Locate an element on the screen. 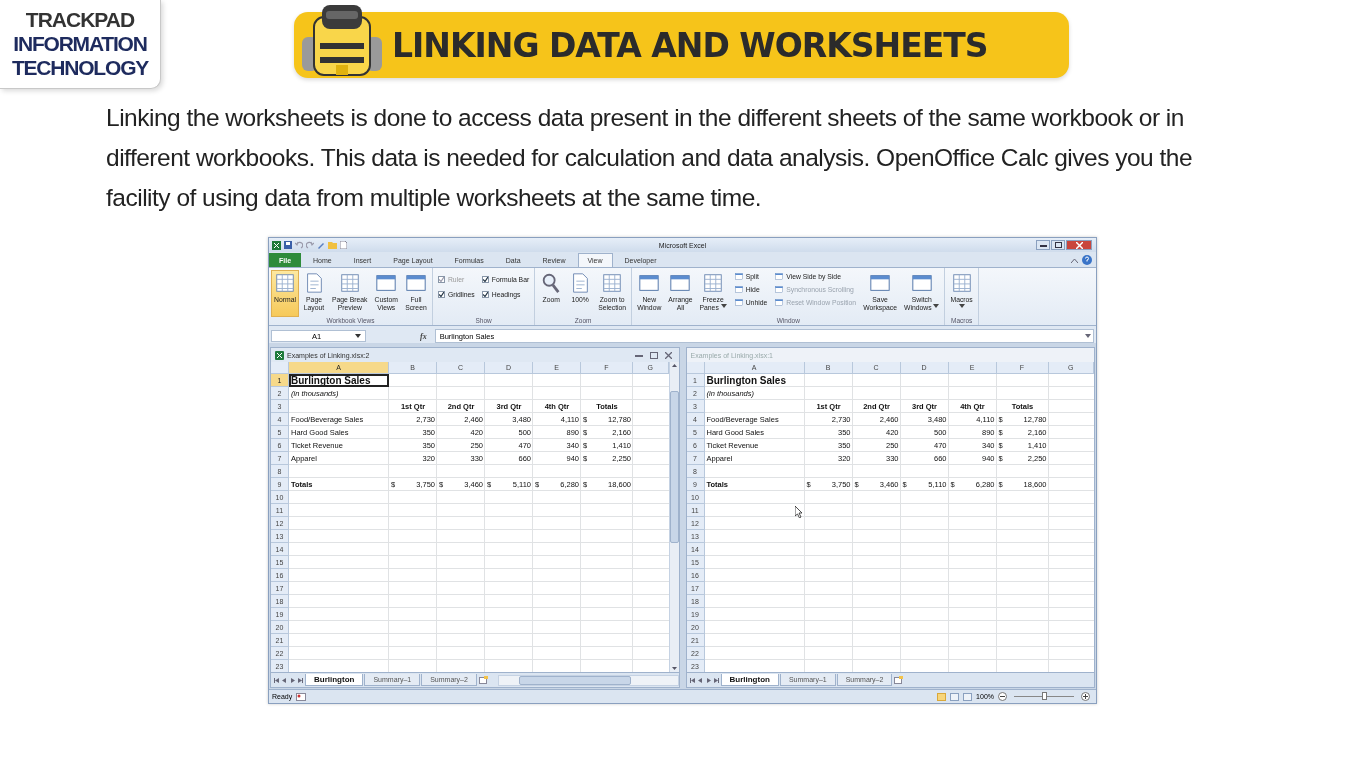  logo-text: TRACKPAD is located at coordinates (80, 20).